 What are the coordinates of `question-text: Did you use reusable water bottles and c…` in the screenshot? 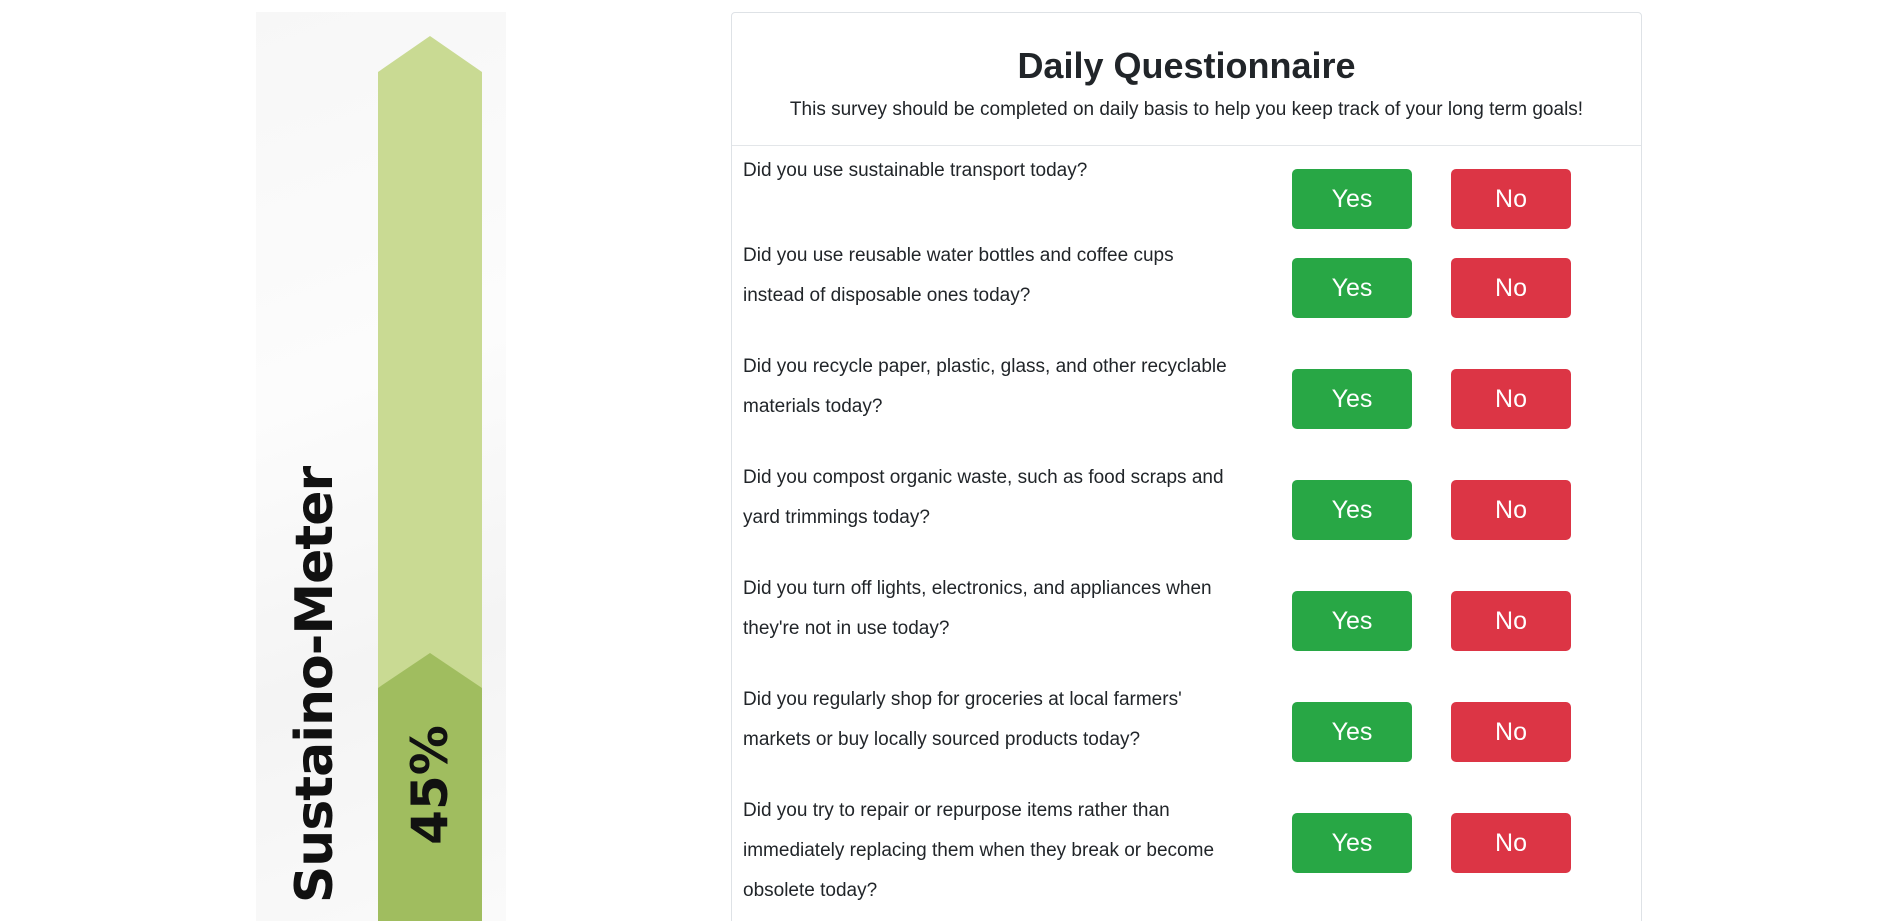 It's located at (1003, 276).